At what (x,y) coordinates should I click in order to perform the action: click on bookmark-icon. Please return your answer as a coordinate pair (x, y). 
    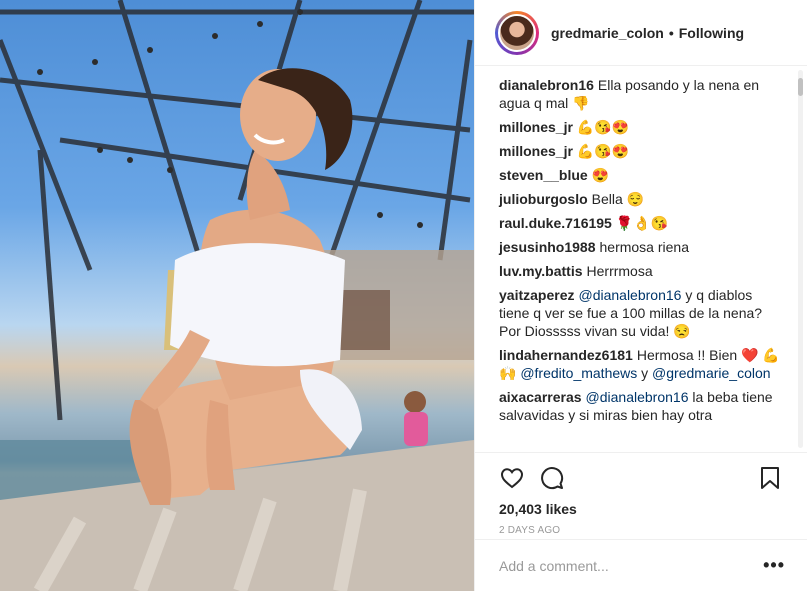
    Looking at the image, I should click on (770, 478).